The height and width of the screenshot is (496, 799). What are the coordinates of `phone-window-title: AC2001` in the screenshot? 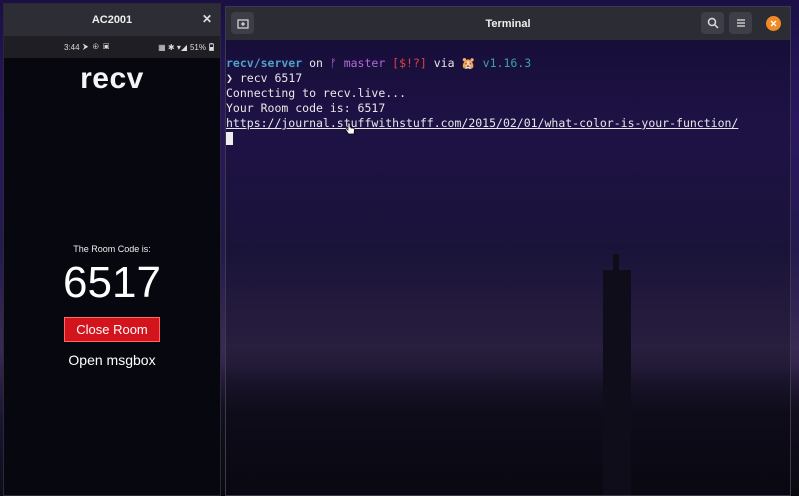 It's located at (112, 20).